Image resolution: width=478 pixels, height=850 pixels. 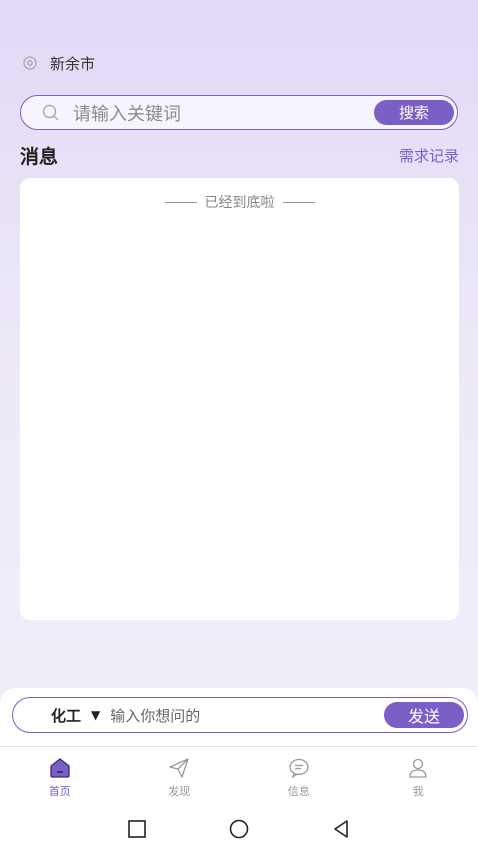 What do you see at coordinates (341, 829) in the screenshot?
I see `back-triangle-icon` at bounding box center [341, 829].